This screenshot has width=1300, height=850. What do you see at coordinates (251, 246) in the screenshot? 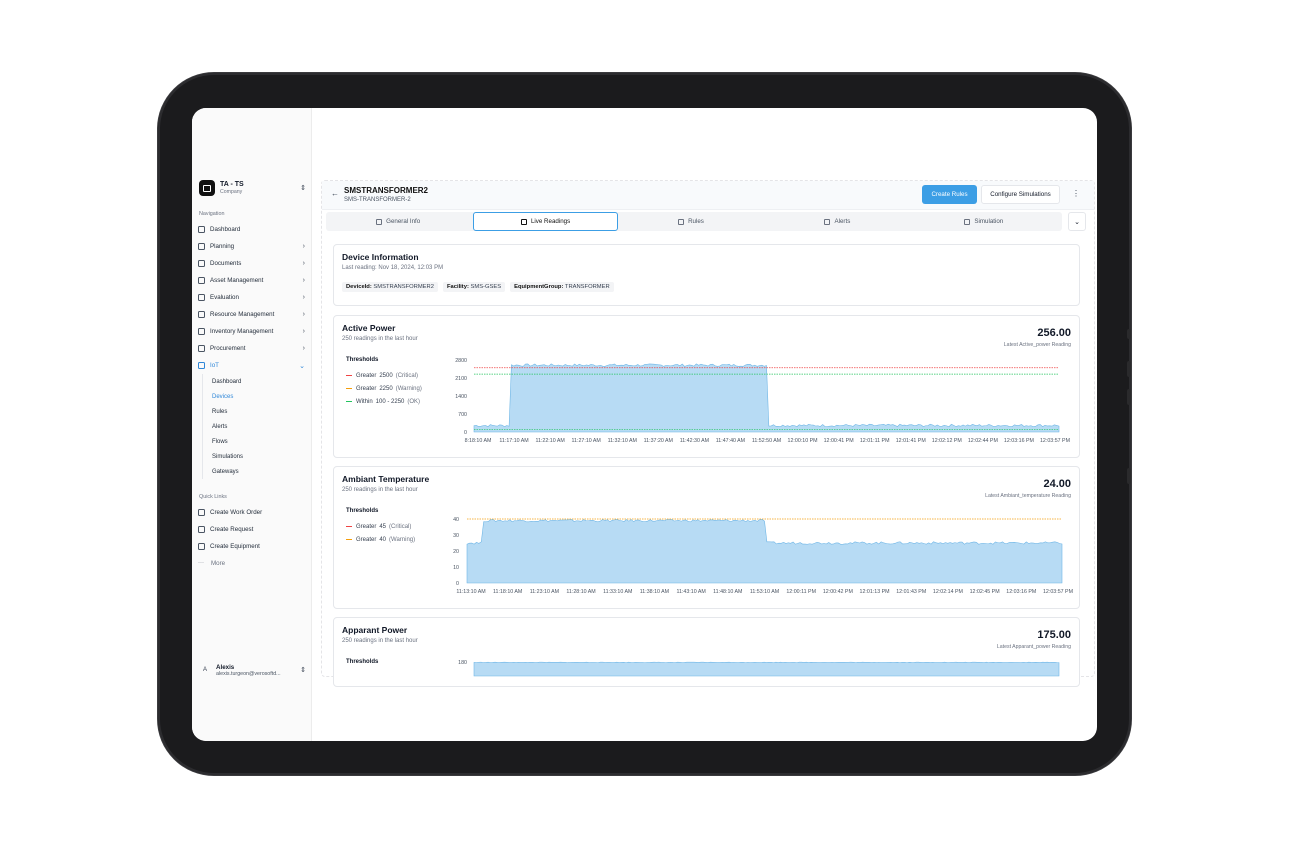
I see `sidebar-item-planning: Planning ›` at bounding box center [251, 246].